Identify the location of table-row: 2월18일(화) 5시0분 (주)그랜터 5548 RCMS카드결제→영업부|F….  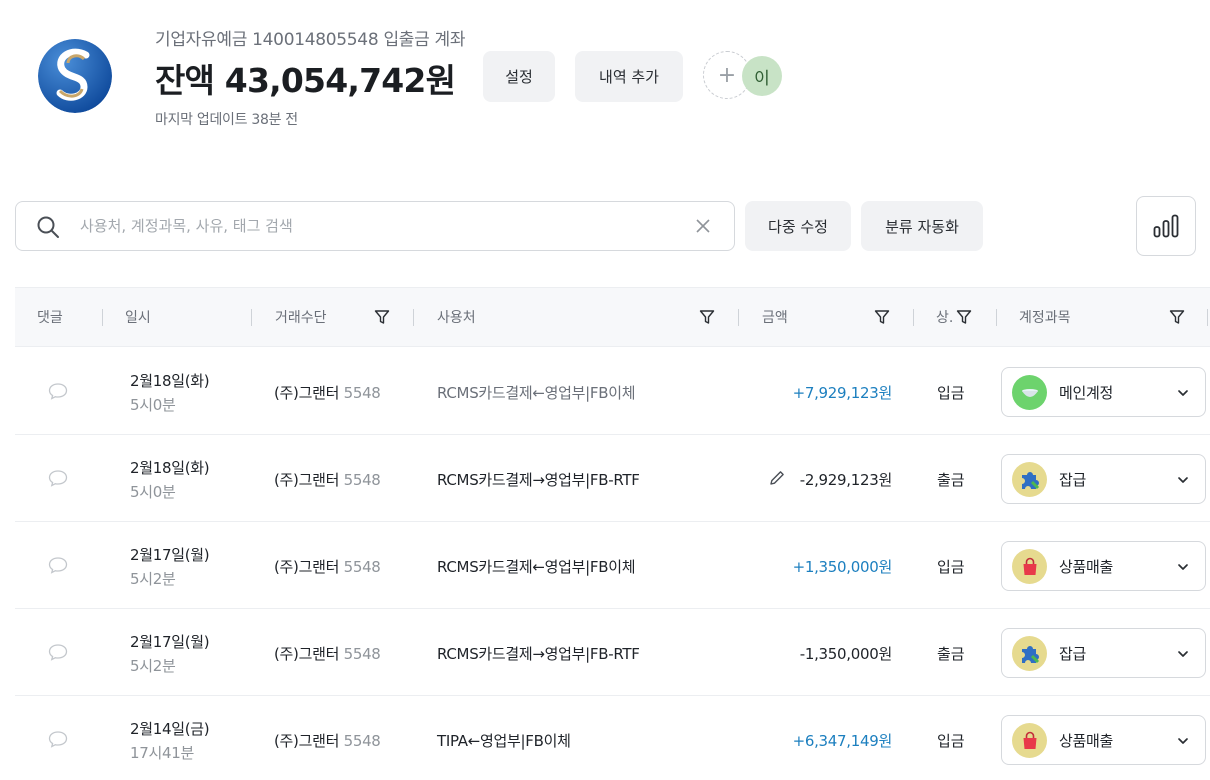
(612, 478).